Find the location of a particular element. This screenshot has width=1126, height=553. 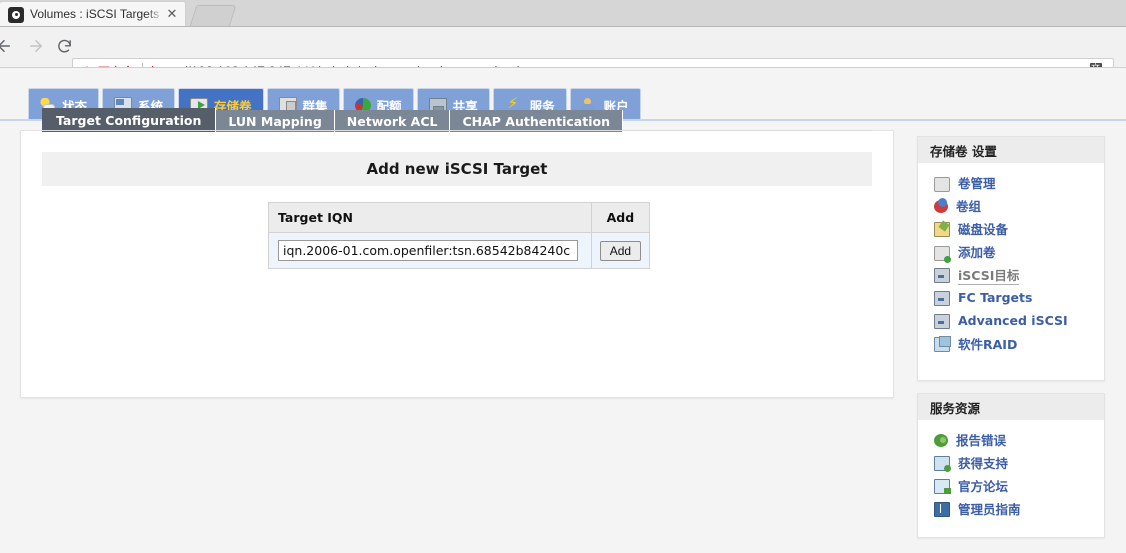

software-raid-icon is located at coordinates (942, 343).